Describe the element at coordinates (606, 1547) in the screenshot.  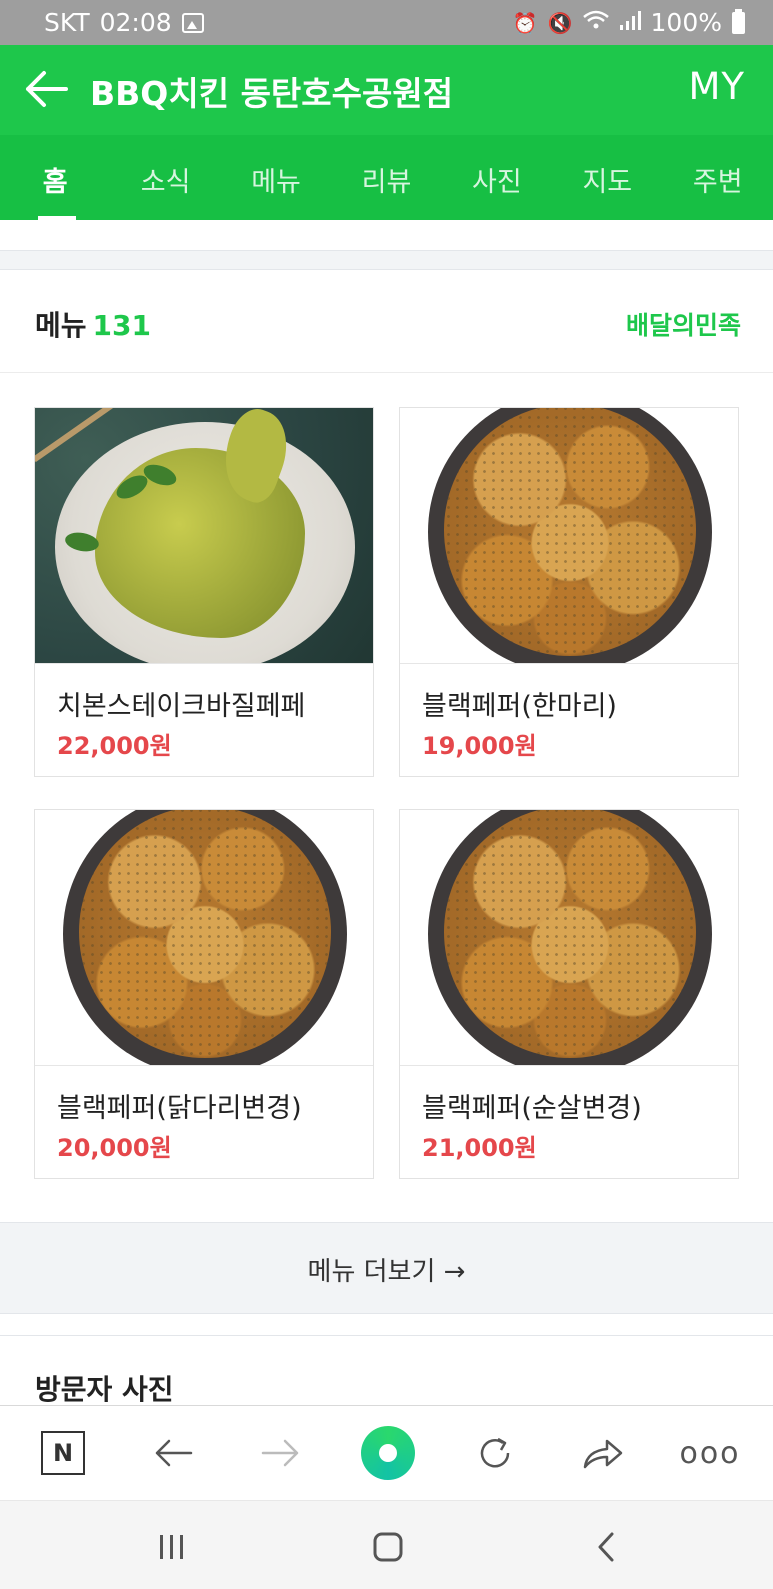
I see `nav-back-icon` at that location.